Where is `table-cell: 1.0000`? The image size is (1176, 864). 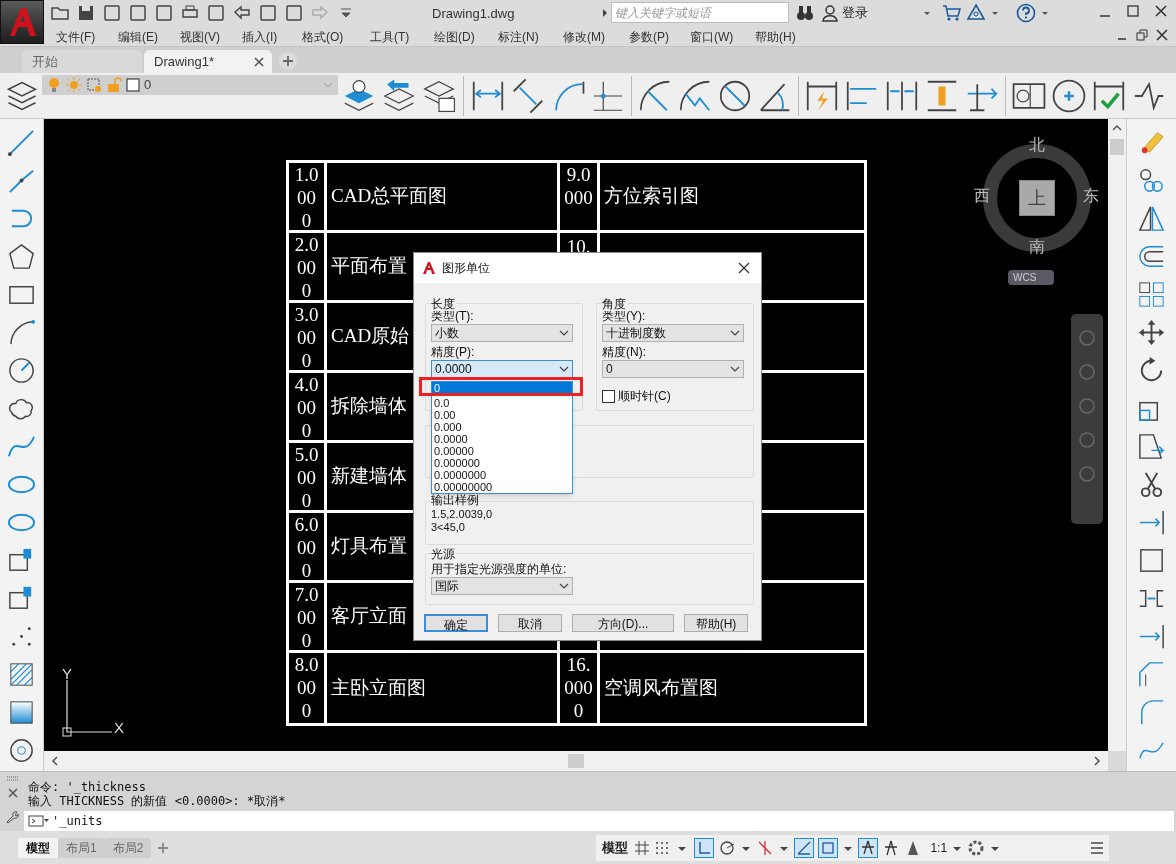
table-cell: 1.0000 is located at coordinates (308, 198).